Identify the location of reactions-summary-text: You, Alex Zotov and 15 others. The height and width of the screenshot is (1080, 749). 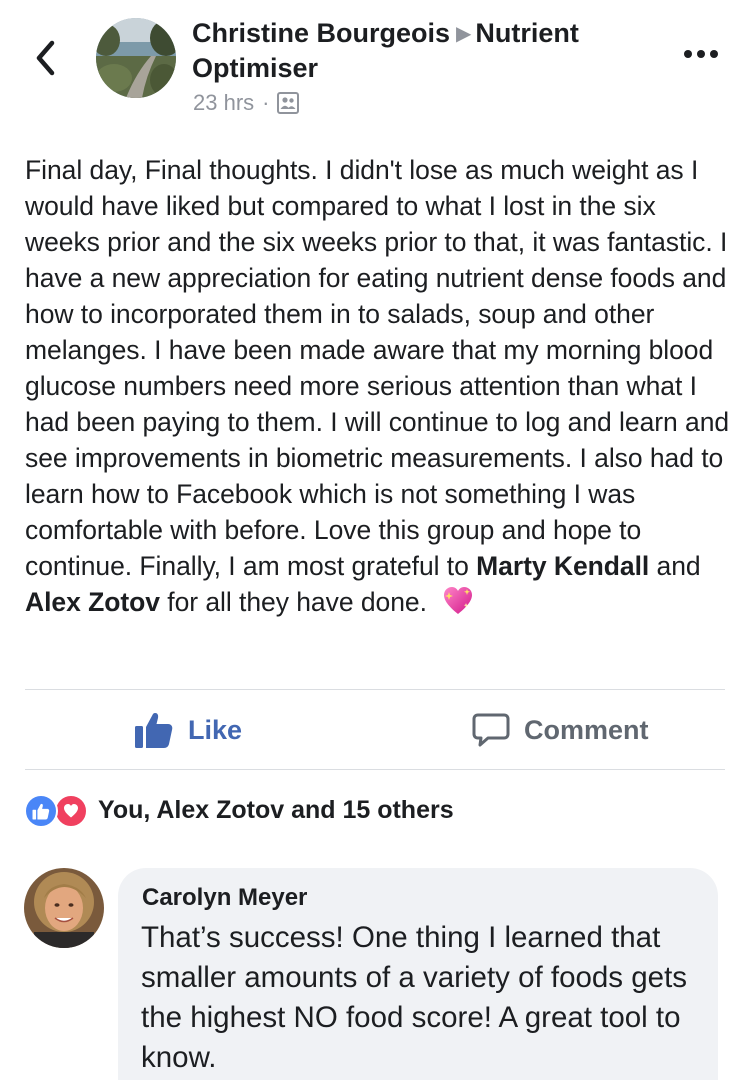
(276, 809).